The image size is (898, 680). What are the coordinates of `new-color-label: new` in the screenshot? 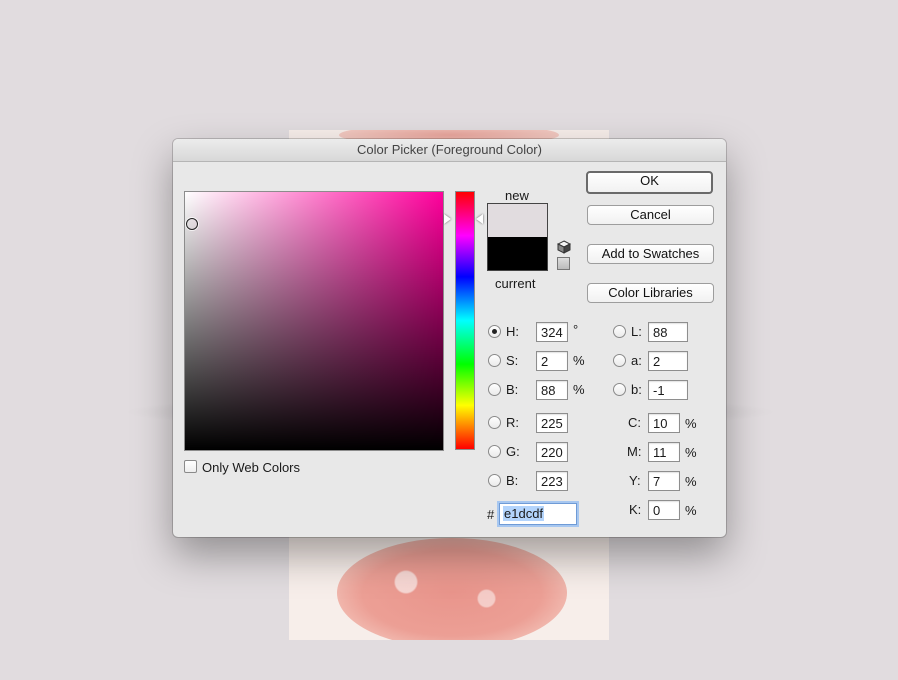 It's located at (517, 195).